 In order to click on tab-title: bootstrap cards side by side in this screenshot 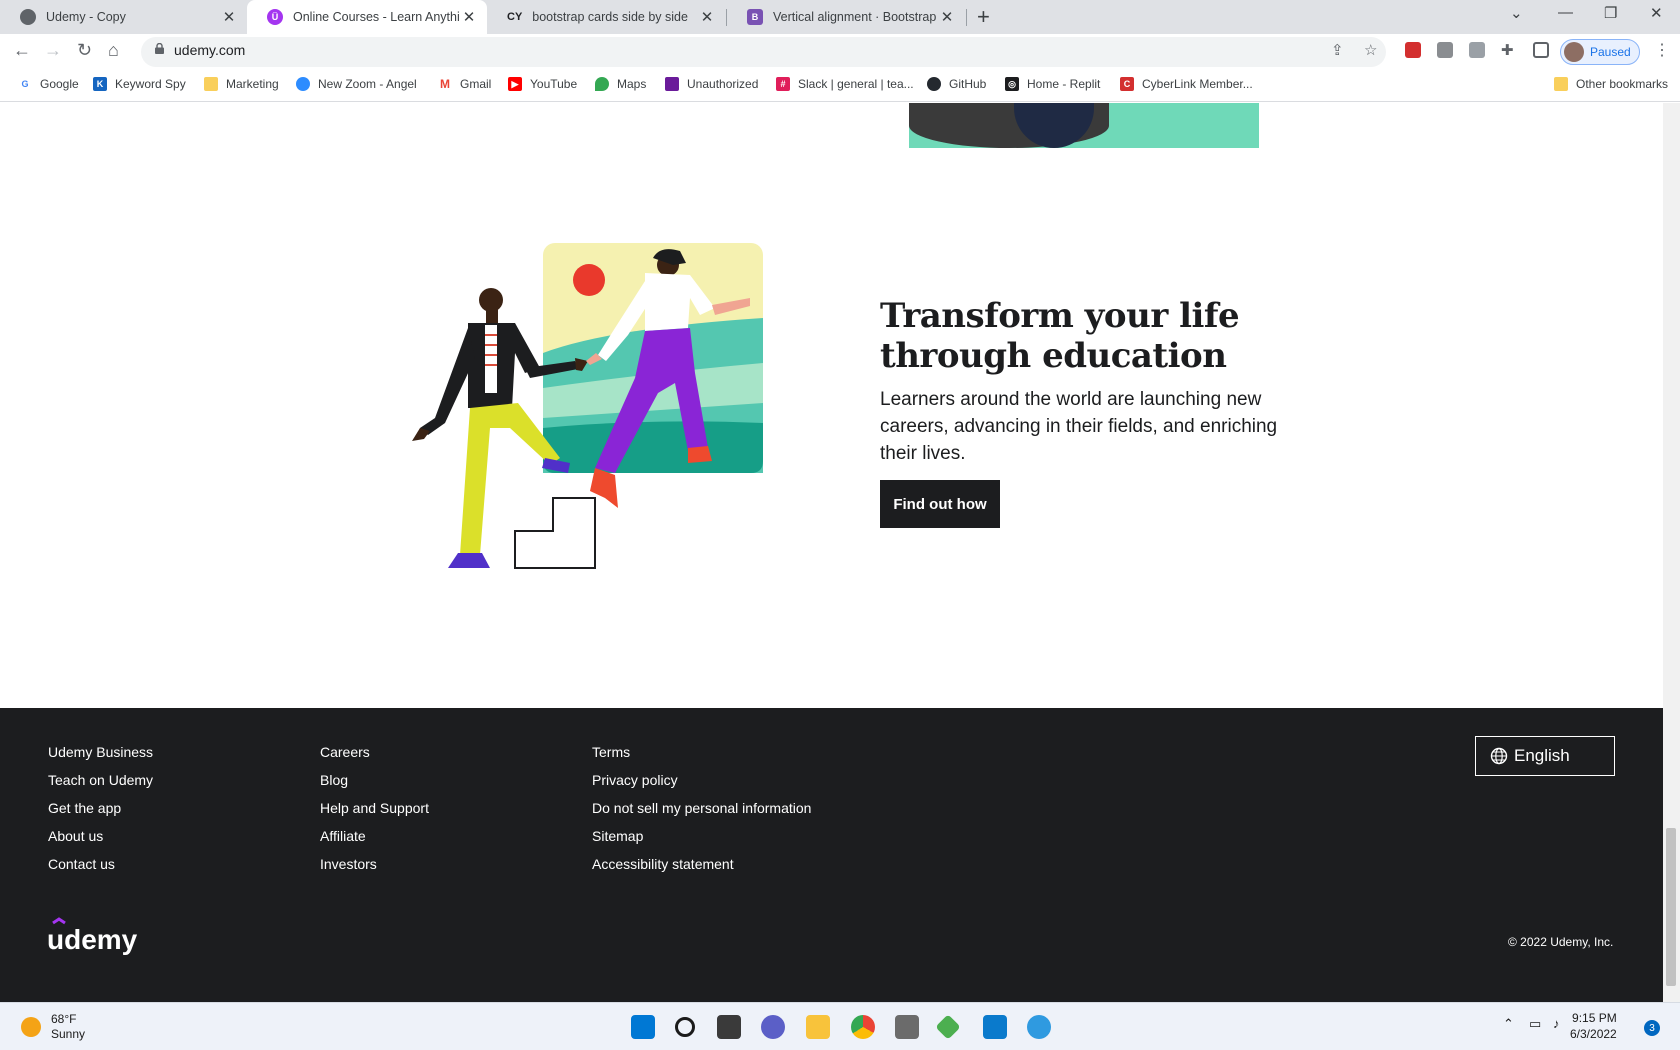, I will do `click(610, 17)`.